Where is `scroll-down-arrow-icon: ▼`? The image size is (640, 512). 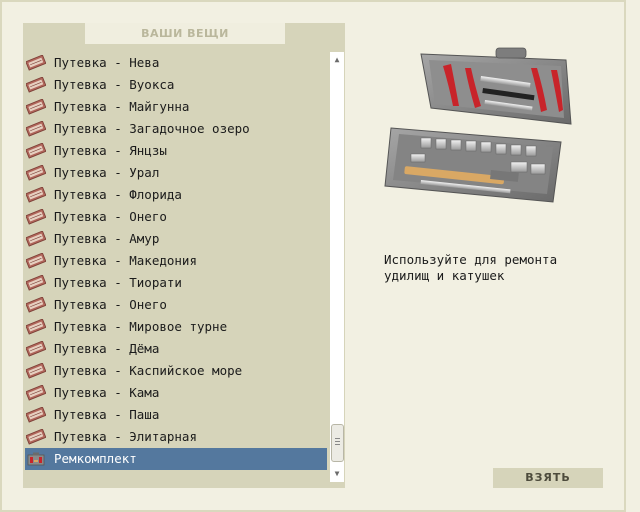
scroll-down-arrow-icon: ▼ is located at coordinates (337, 474).